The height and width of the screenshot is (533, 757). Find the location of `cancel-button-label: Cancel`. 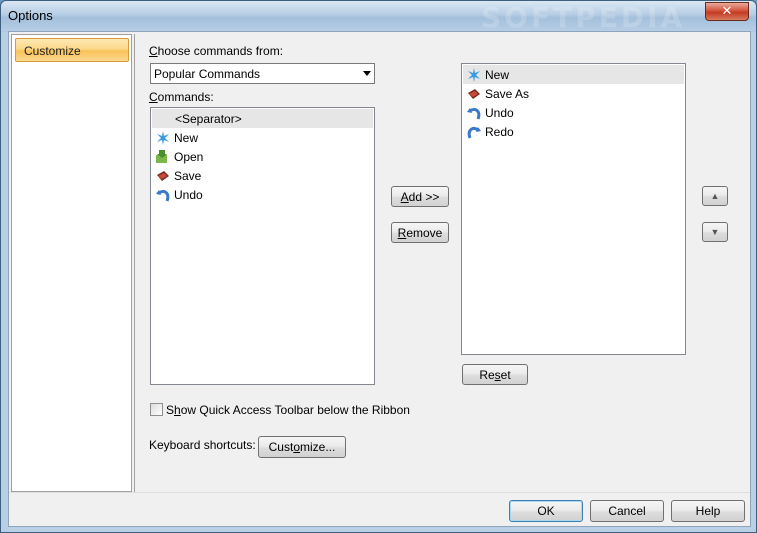

cancel-button-label: Cancel is located at coordinates (627, 511).